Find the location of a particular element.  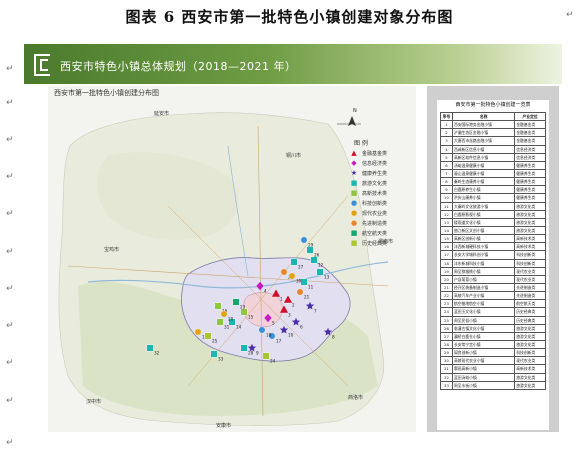

marker-number-label: 3 is located at coordinates (289, 315).